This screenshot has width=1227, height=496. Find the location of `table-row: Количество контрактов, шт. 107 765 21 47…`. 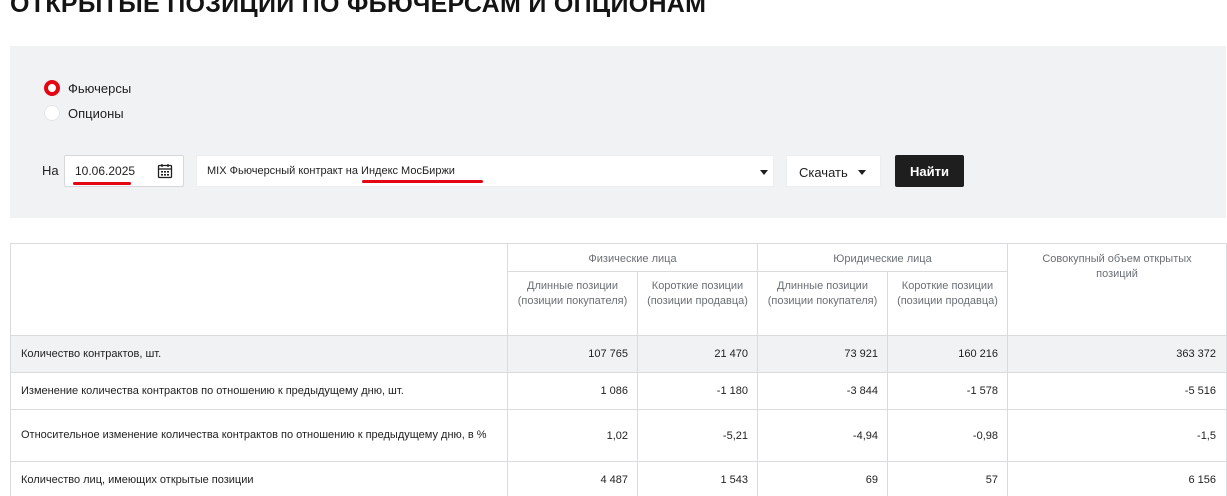

table-row: Количество контрактов, шт. 107 765 21 47… is located at coordinates (618, 354).